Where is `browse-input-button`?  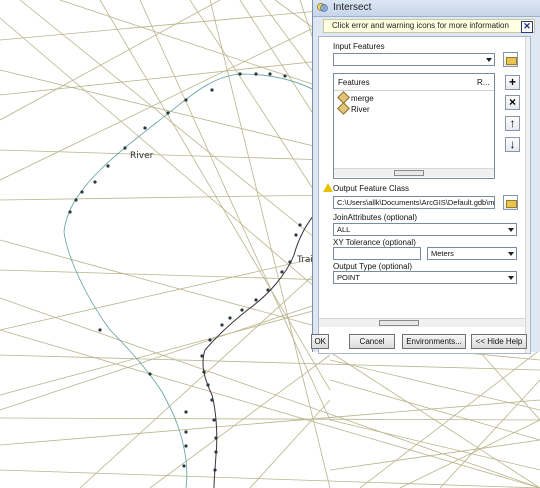
browse-input-button is located at coordinates (510, 59).